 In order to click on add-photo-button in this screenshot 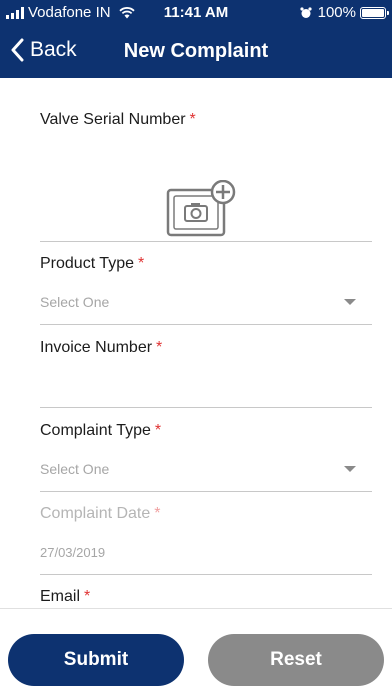, I will do `click(201, 208)`.